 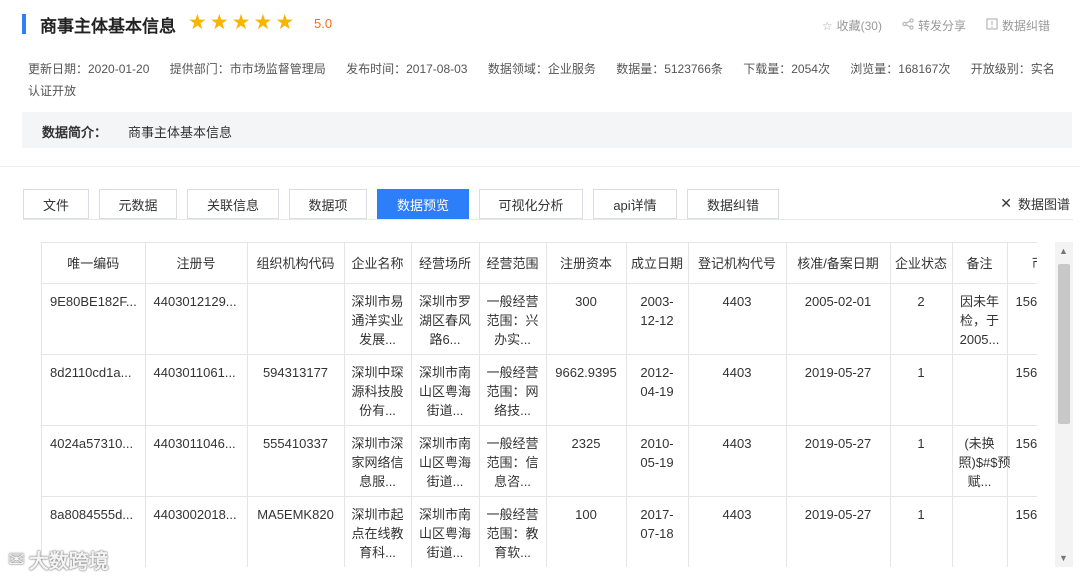 I want to click on favorite-button: ☆ 收藏(30), so click(x=852, y=25).